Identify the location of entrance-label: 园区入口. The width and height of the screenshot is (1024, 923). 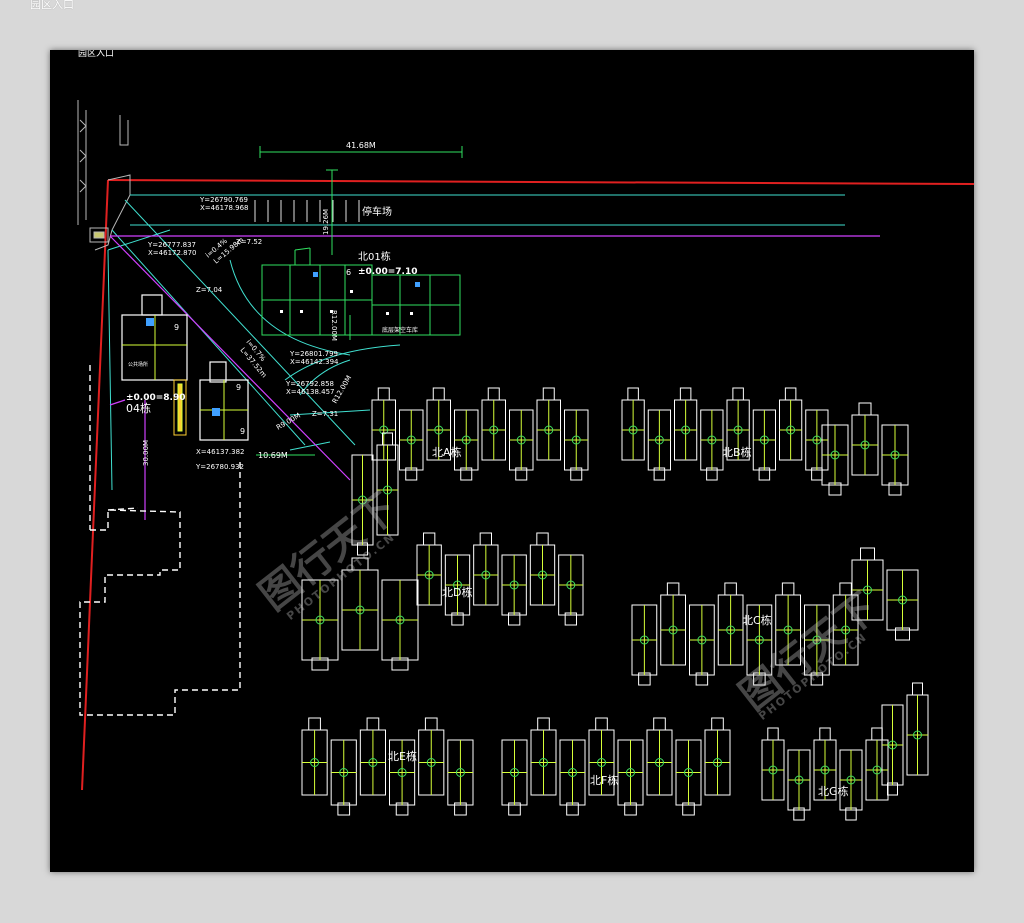
(96, 54).